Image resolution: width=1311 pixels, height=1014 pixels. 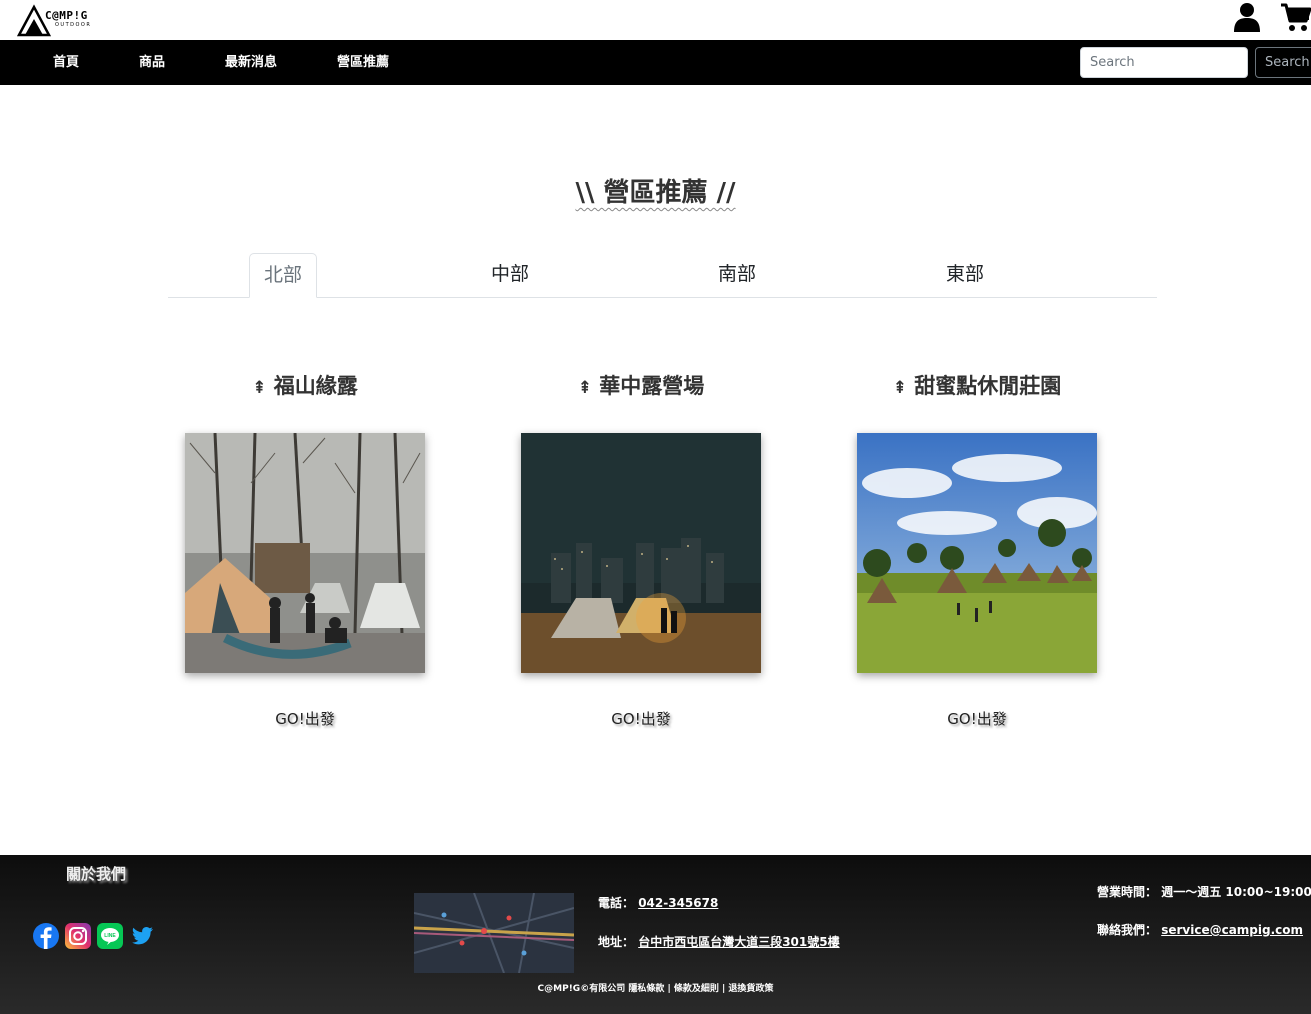 I want to click on hours-value: 週一～週五 10:00~19:00, so click(x=1236, y=892).